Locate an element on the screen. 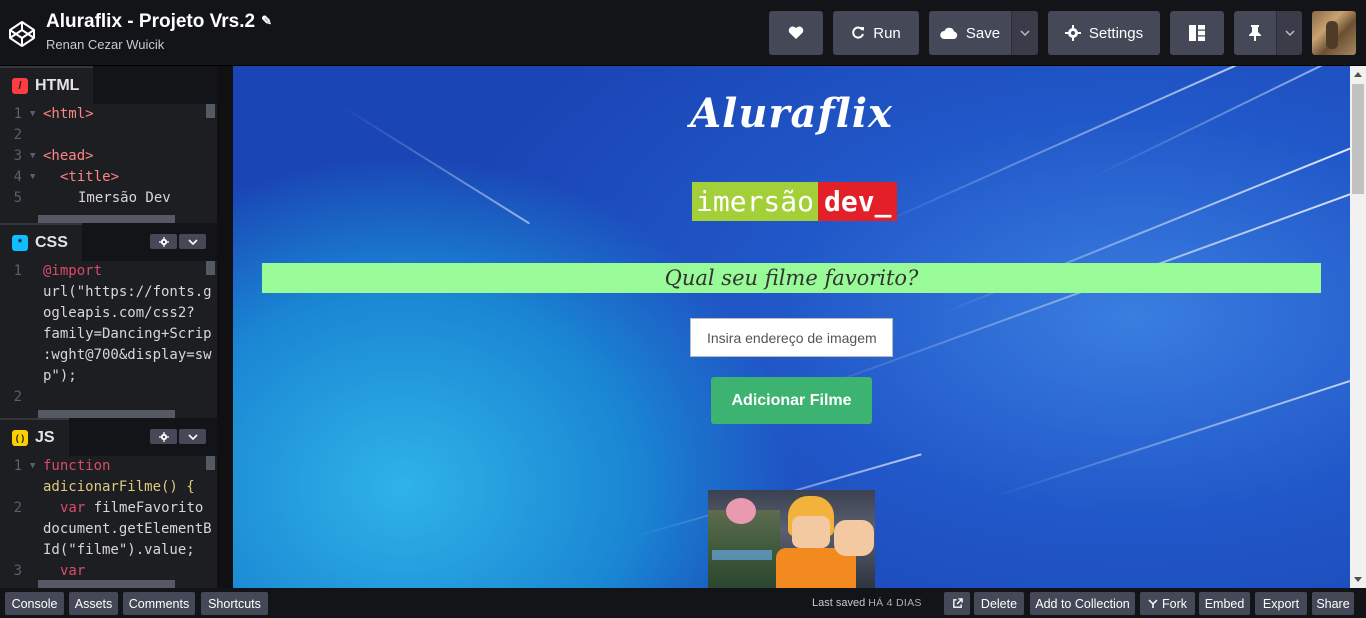  tab-js: ( ) JS is located at coordinates (34, 437).